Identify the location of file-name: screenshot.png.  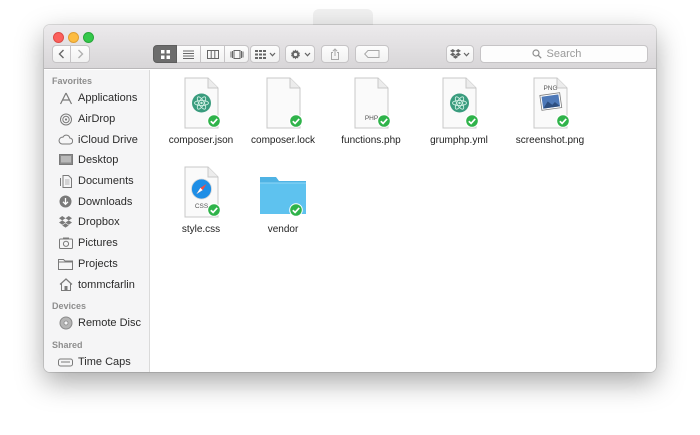
(550, 140).